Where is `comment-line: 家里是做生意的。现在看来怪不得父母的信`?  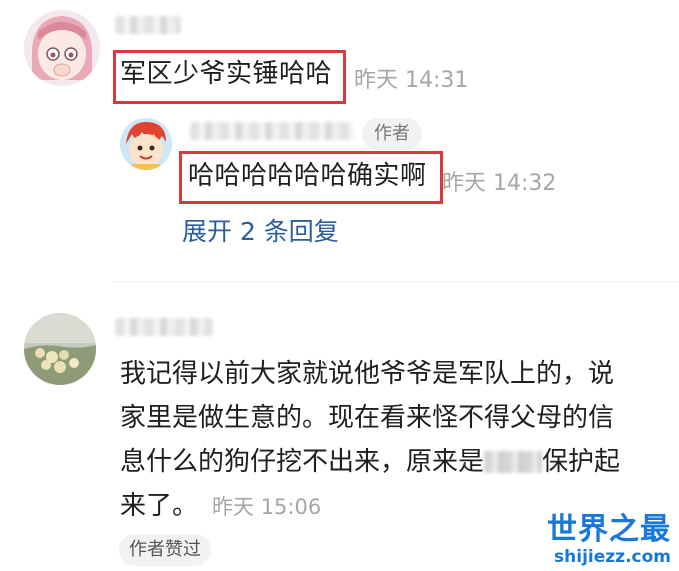
comment-line: 家里是做生意的。现在看来怪不得父母的信 is located at coordinates (367, 418).